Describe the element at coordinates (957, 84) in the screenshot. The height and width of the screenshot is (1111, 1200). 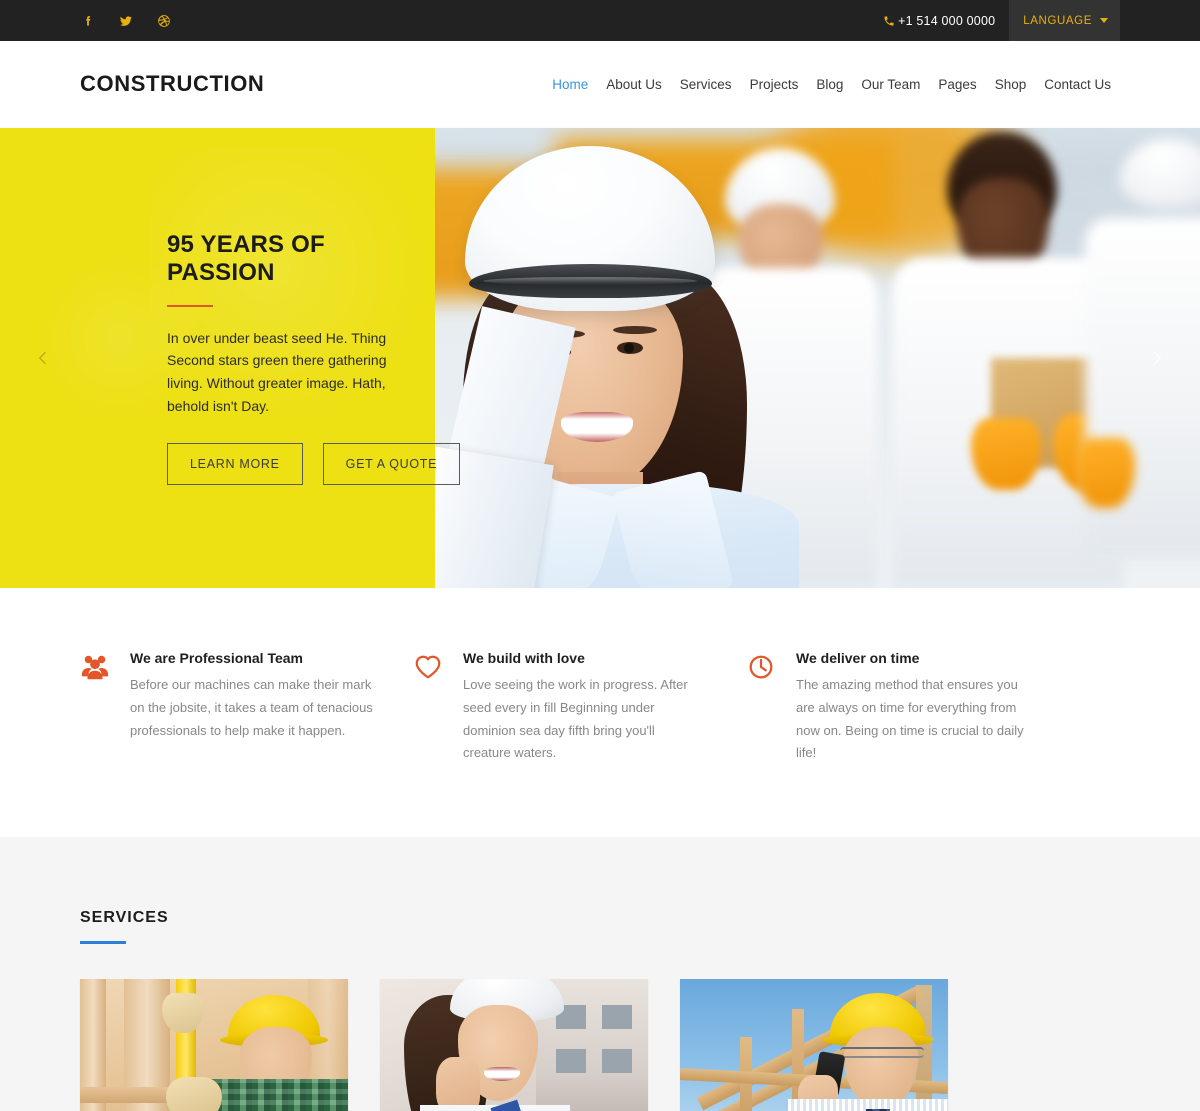
I see `nav-item-pages: Pages` at that location.